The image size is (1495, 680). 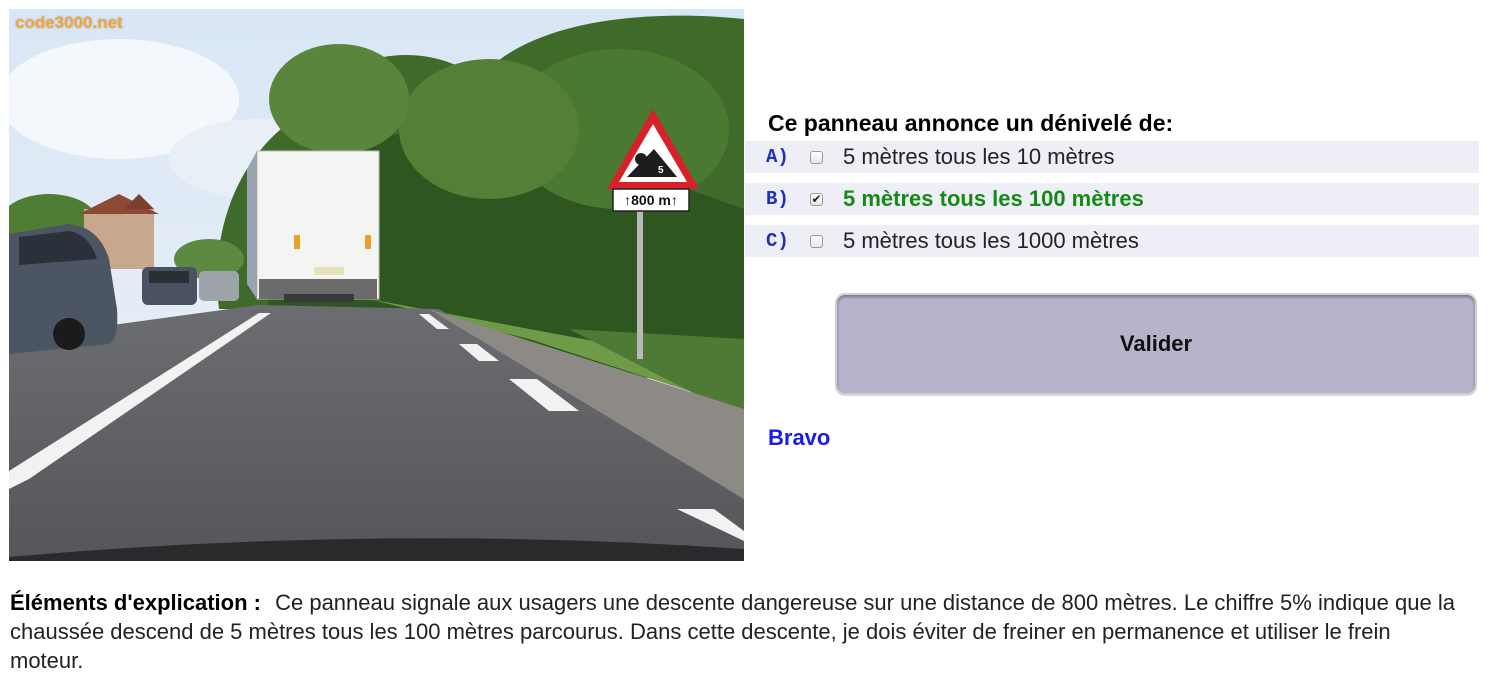 I want to click on result-message: Bravo, so click(x=799, y=437).